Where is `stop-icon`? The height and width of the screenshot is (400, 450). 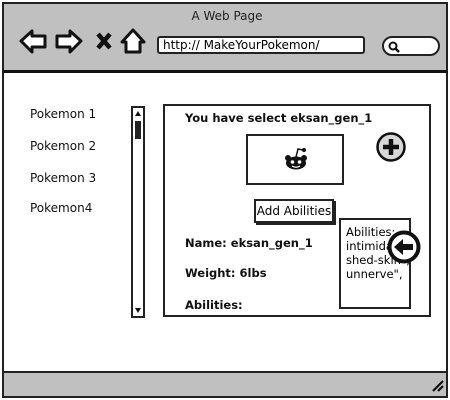
stop-icon is located at coordinates (104, 41).